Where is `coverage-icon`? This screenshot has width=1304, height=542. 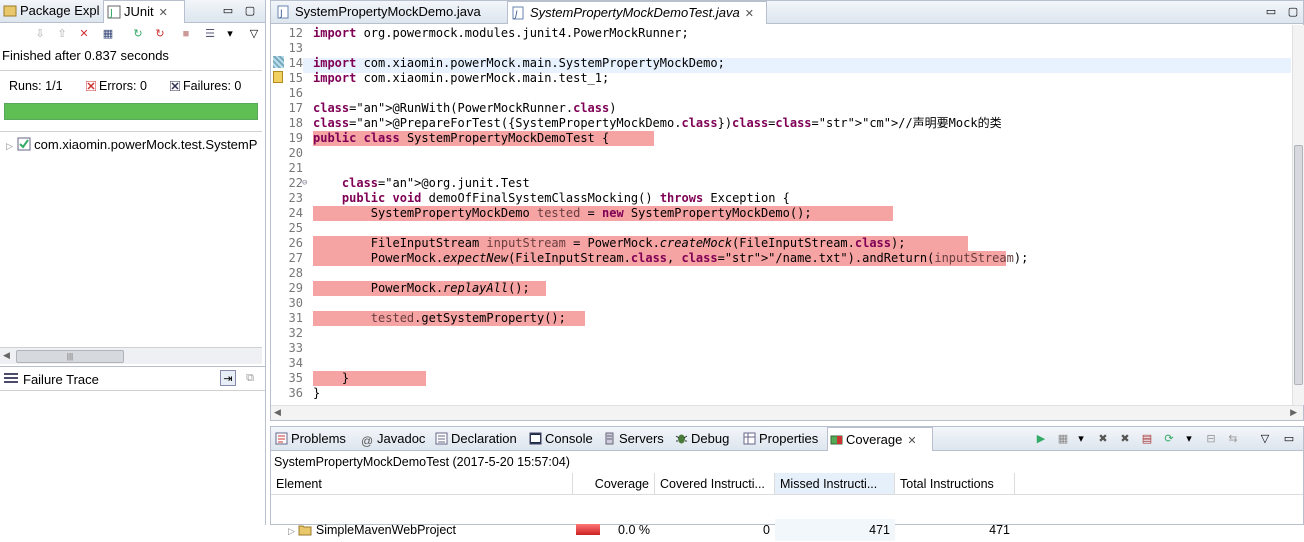
coverage-icon is located at coordinates (836, 440).